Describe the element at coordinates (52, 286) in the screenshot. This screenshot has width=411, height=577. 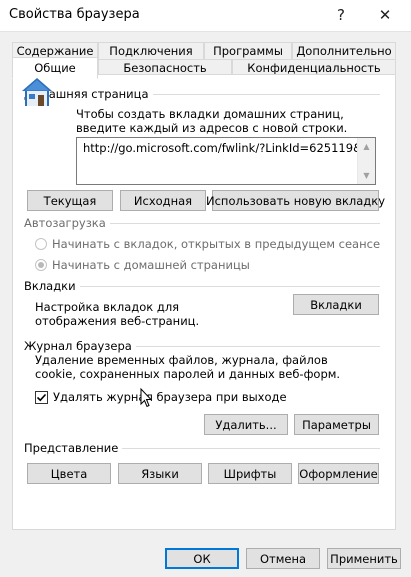
I see `tabs-group-label: Вкладки` at that location.